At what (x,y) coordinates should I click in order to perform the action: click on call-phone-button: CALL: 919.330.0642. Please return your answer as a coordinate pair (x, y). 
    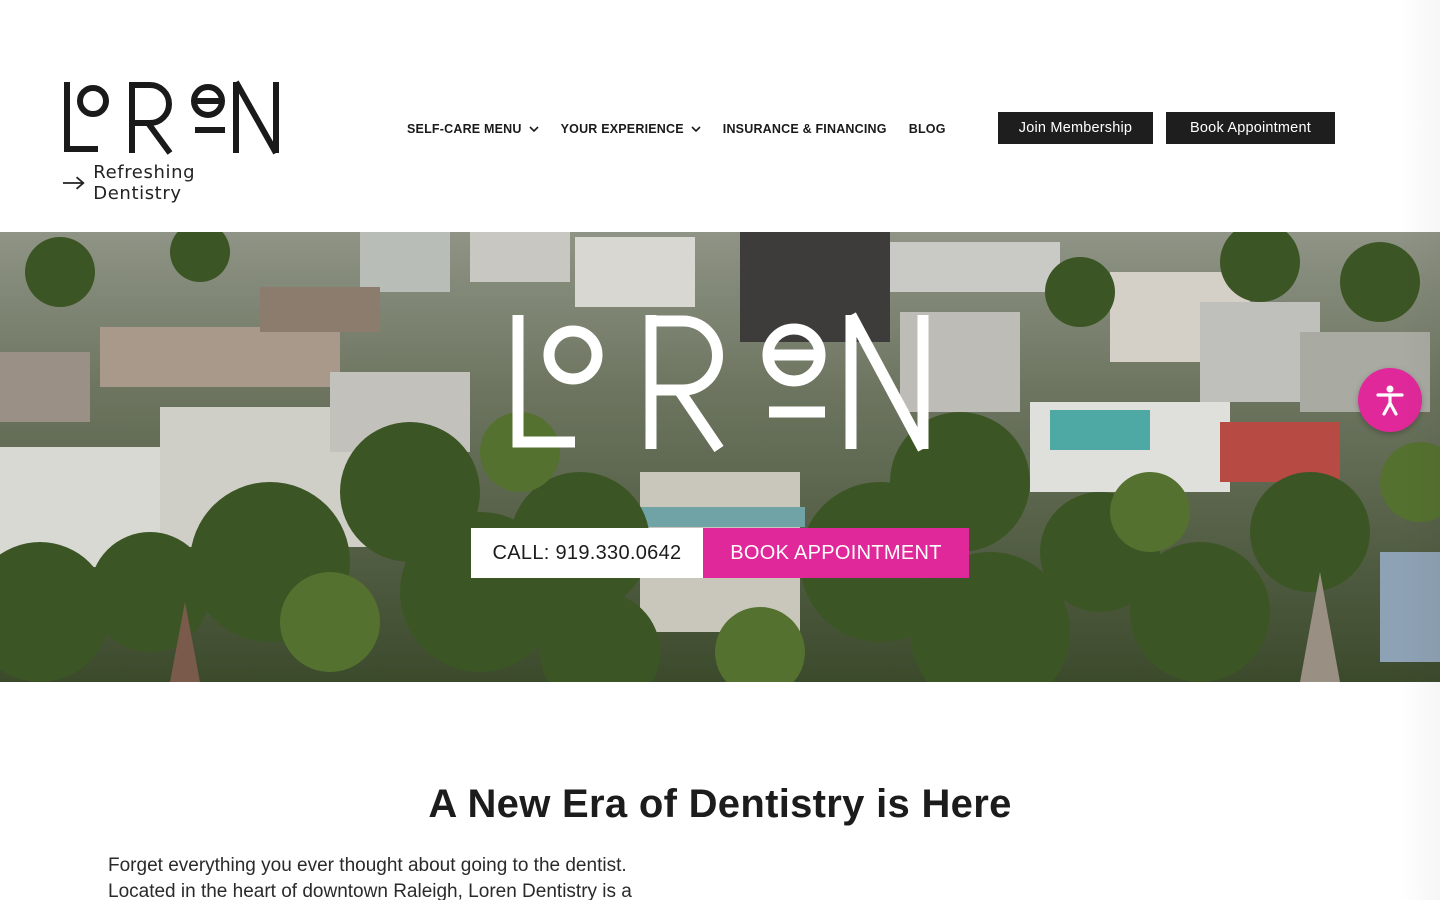
    Looking at the image, I should click on (587, 553).